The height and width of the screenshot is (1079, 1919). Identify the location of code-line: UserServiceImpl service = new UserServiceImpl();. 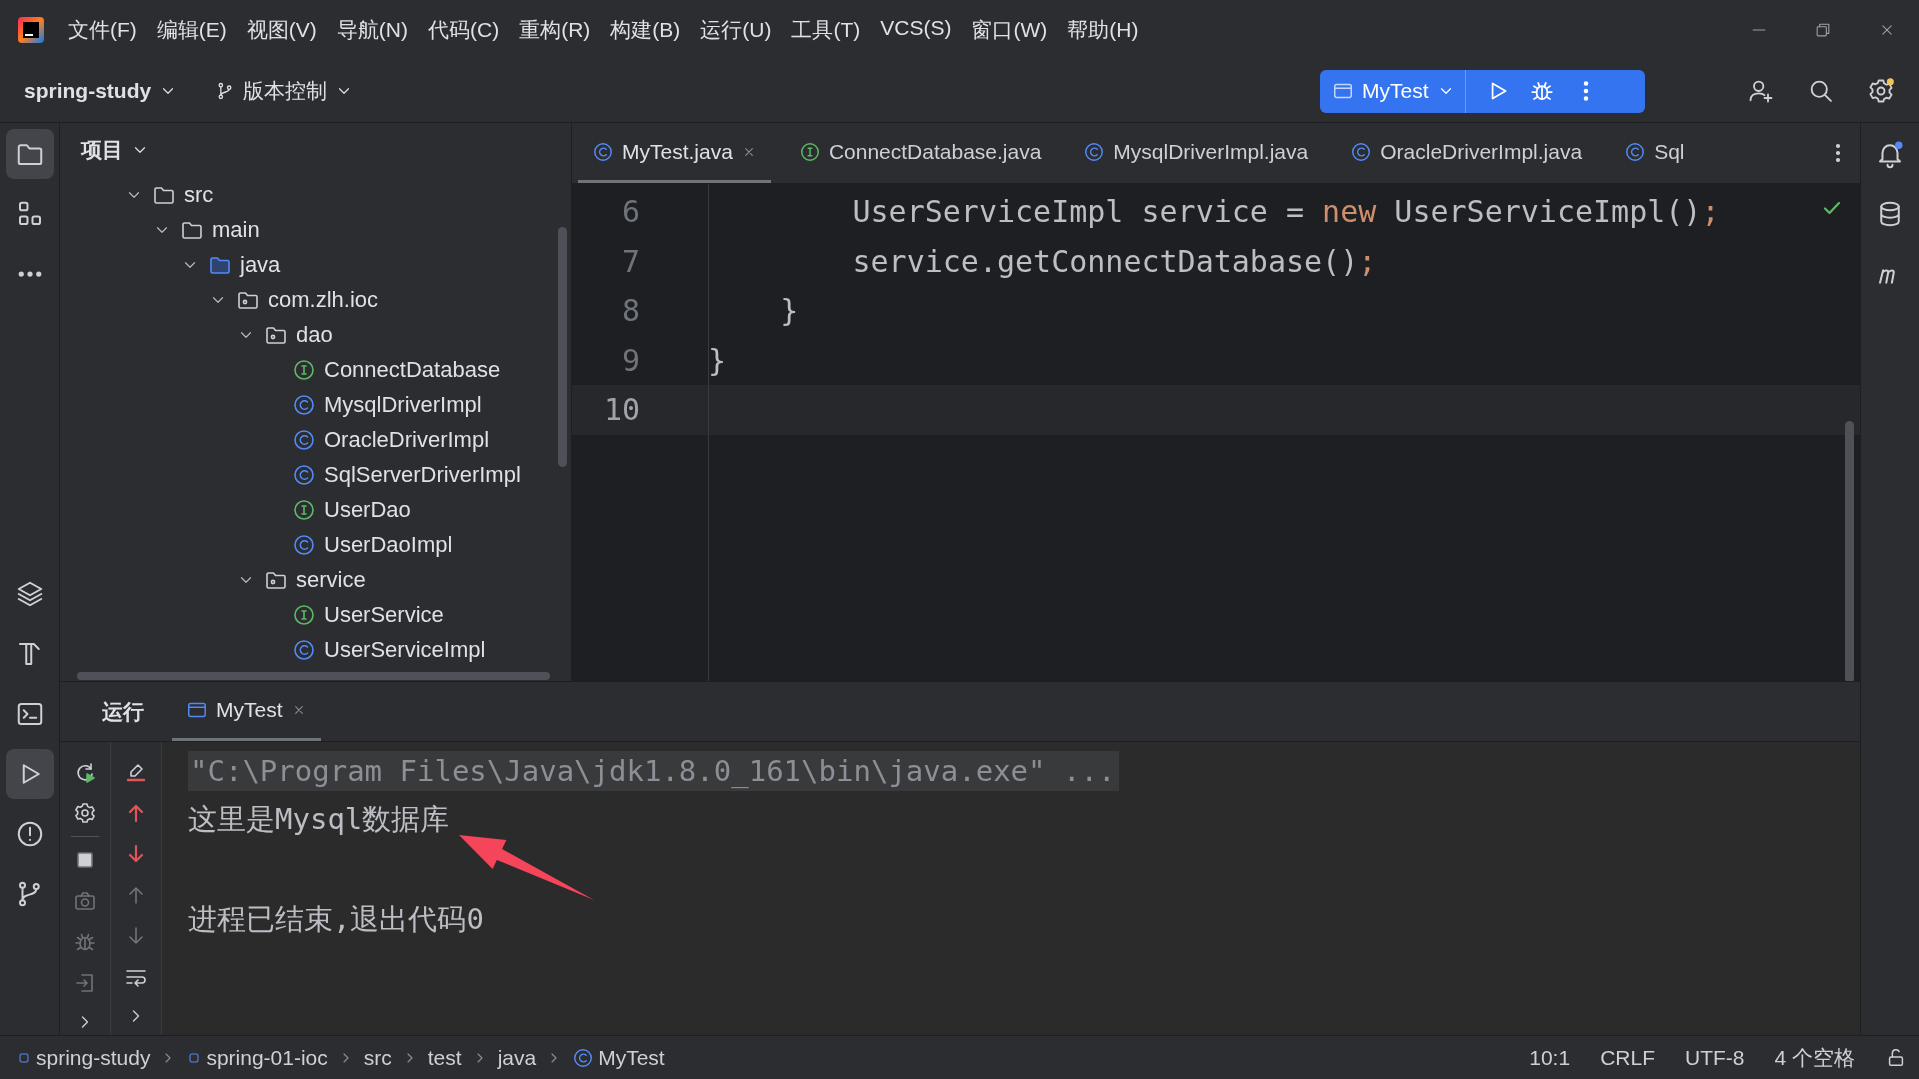
(1285, 212).